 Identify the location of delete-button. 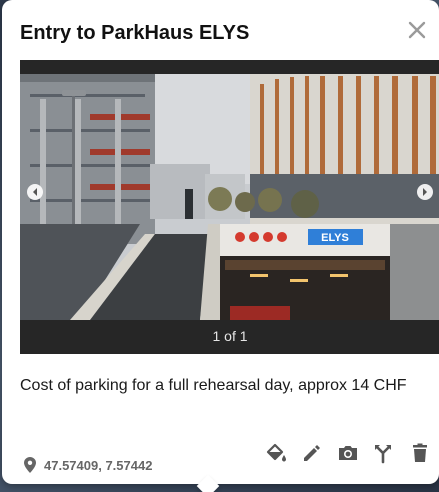
(420, 453).